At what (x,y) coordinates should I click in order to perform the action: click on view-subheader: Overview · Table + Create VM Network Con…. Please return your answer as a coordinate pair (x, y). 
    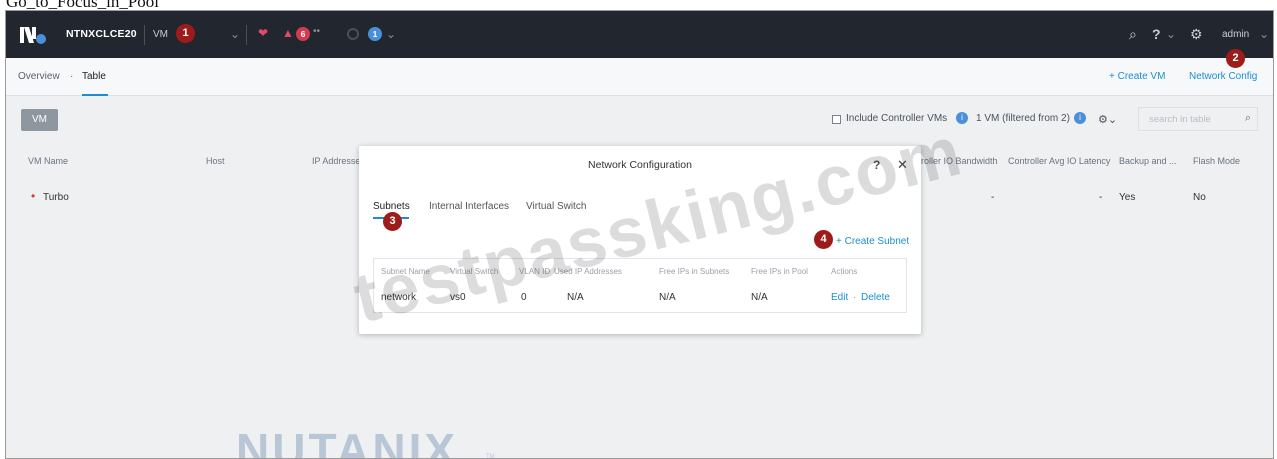
    Looking at the image, I should click on (639, 77).